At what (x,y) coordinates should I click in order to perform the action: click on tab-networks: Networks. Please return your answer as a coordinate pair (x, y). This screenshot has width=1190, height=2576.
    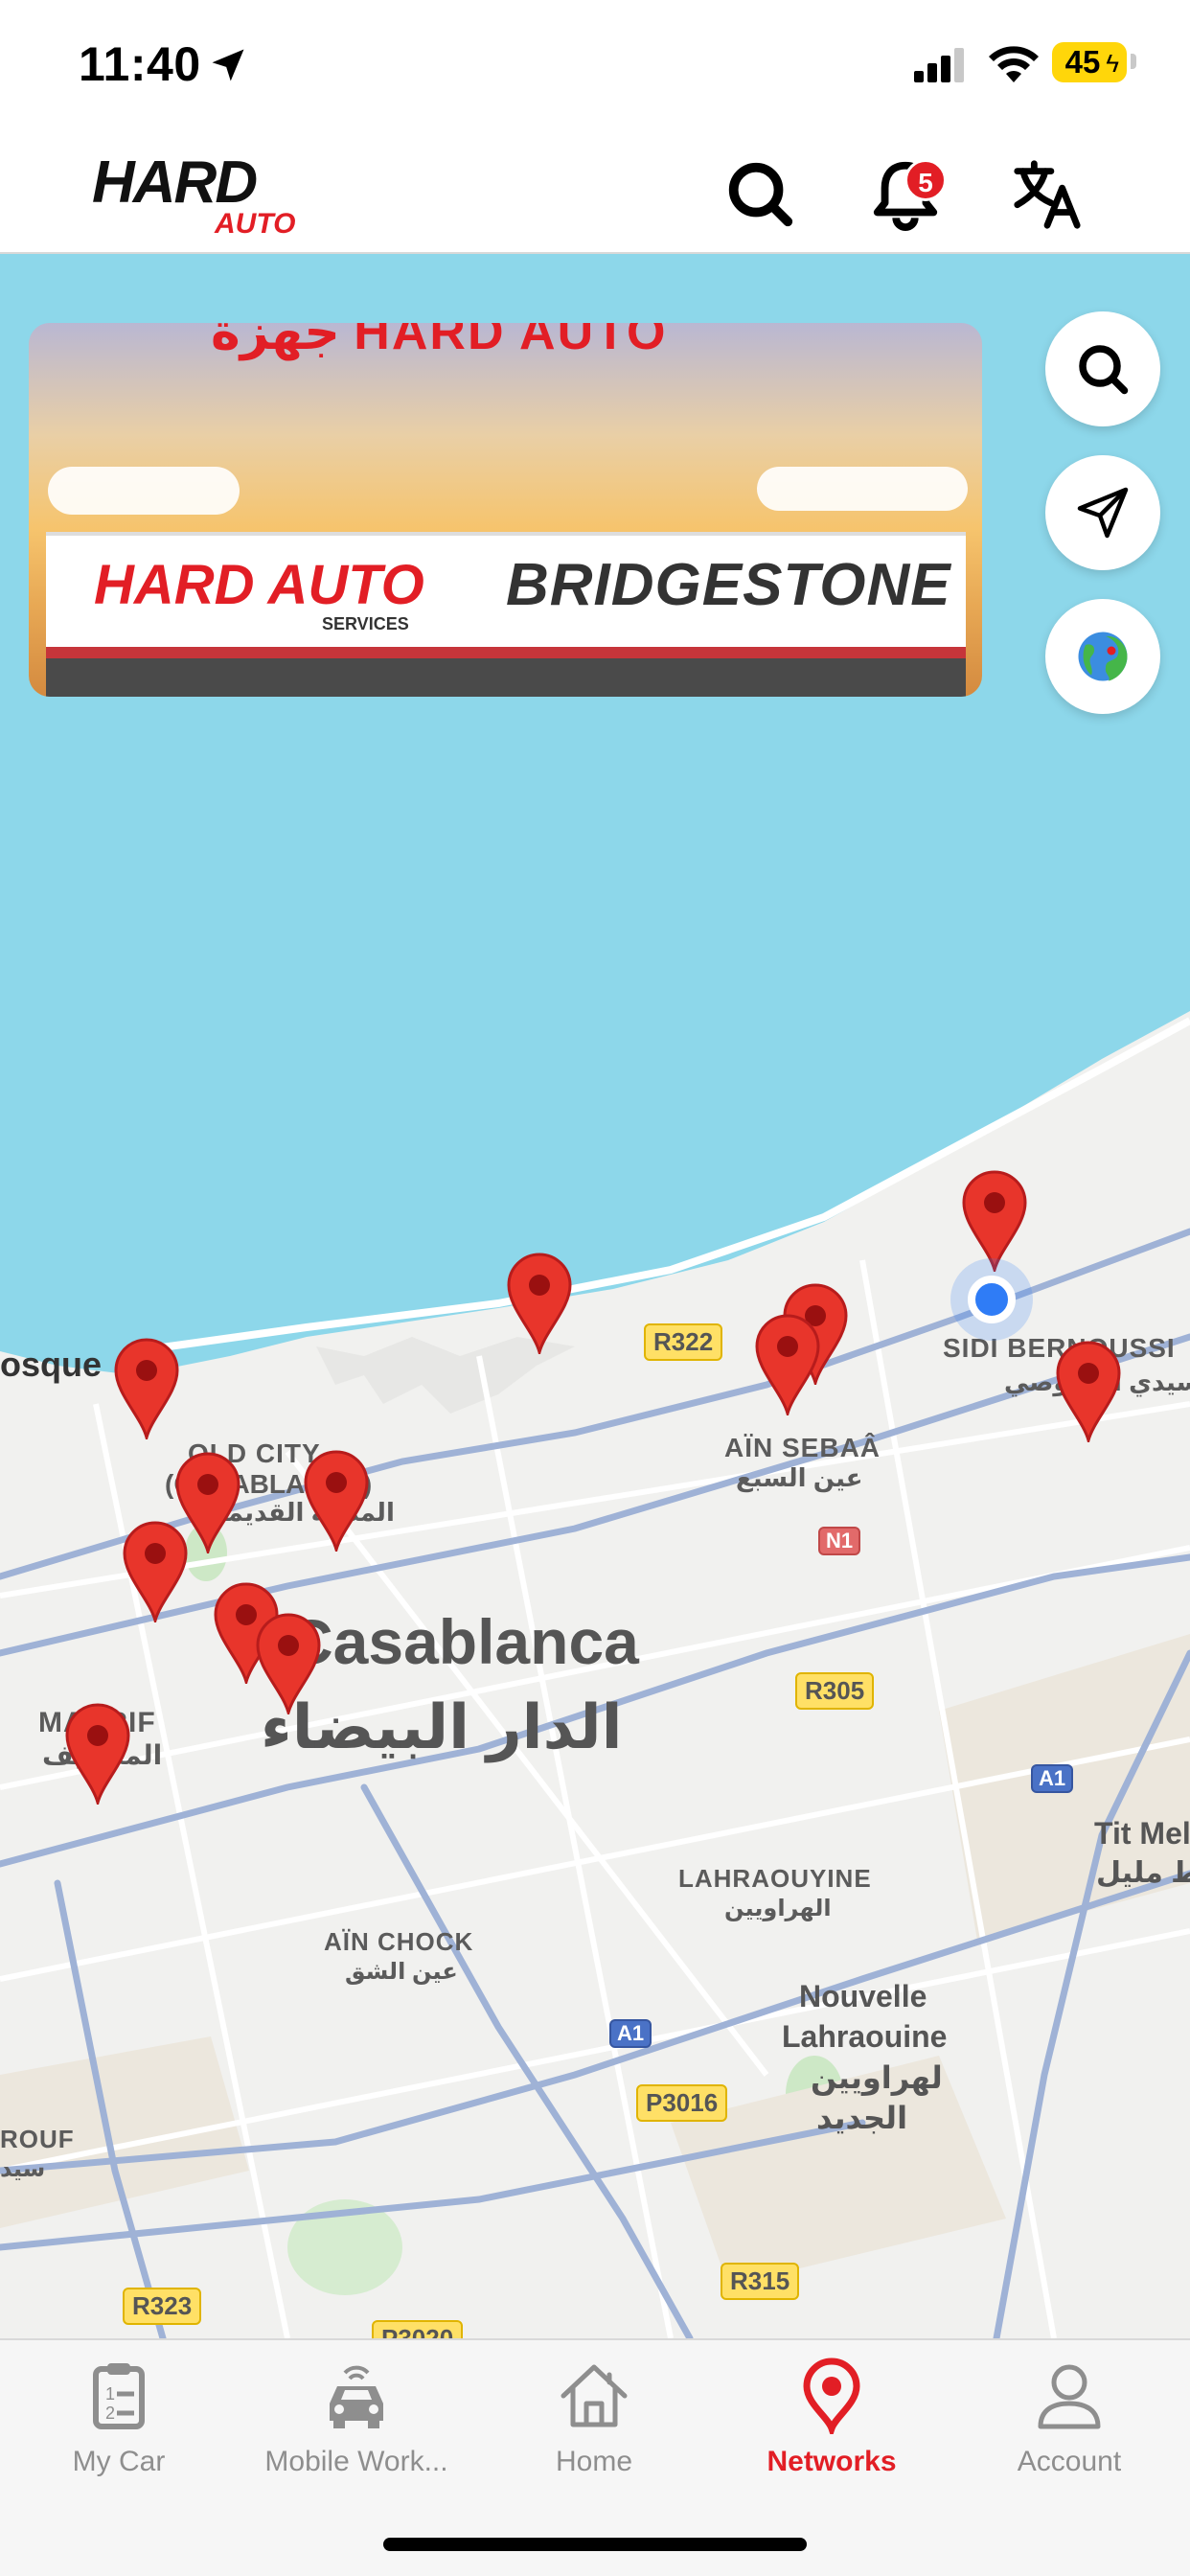
    Looking at the image, I should click on (832, 2429).